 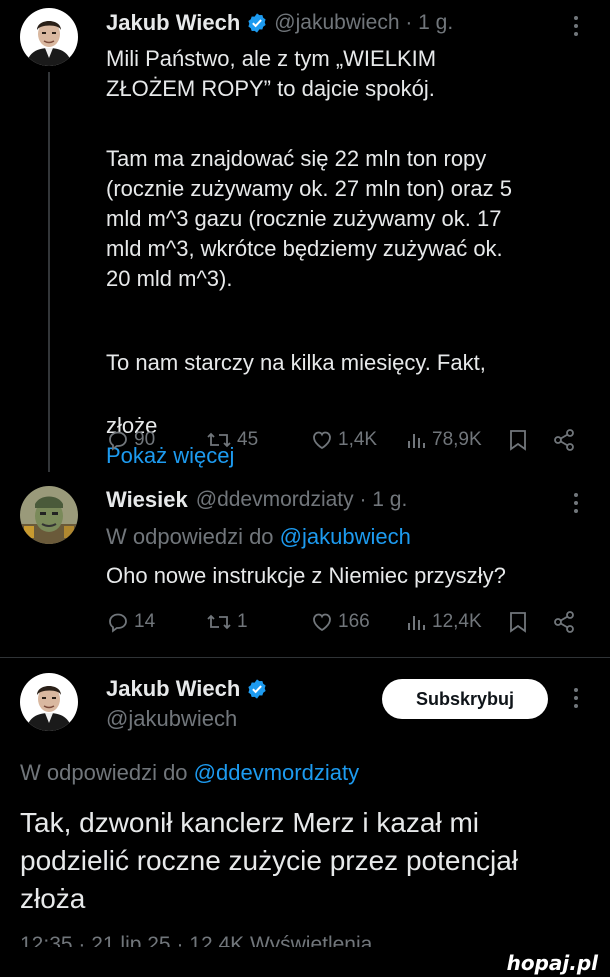 What do you see at coordinates (296, 362) in the screenshot?
I see `tweet-1-text-p3: To nam starczy na kilka miesięcy. Fakt,` at bounding box center [296, 362].